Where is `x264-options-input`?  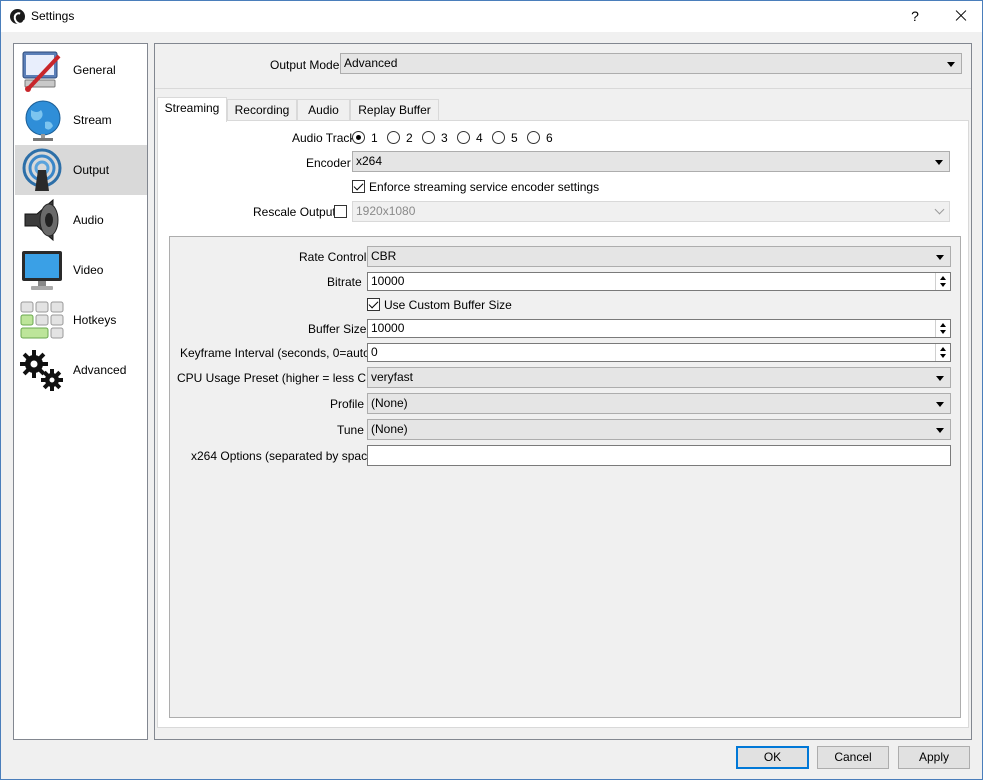
x264-options-input is located at coordinates (659, 455).